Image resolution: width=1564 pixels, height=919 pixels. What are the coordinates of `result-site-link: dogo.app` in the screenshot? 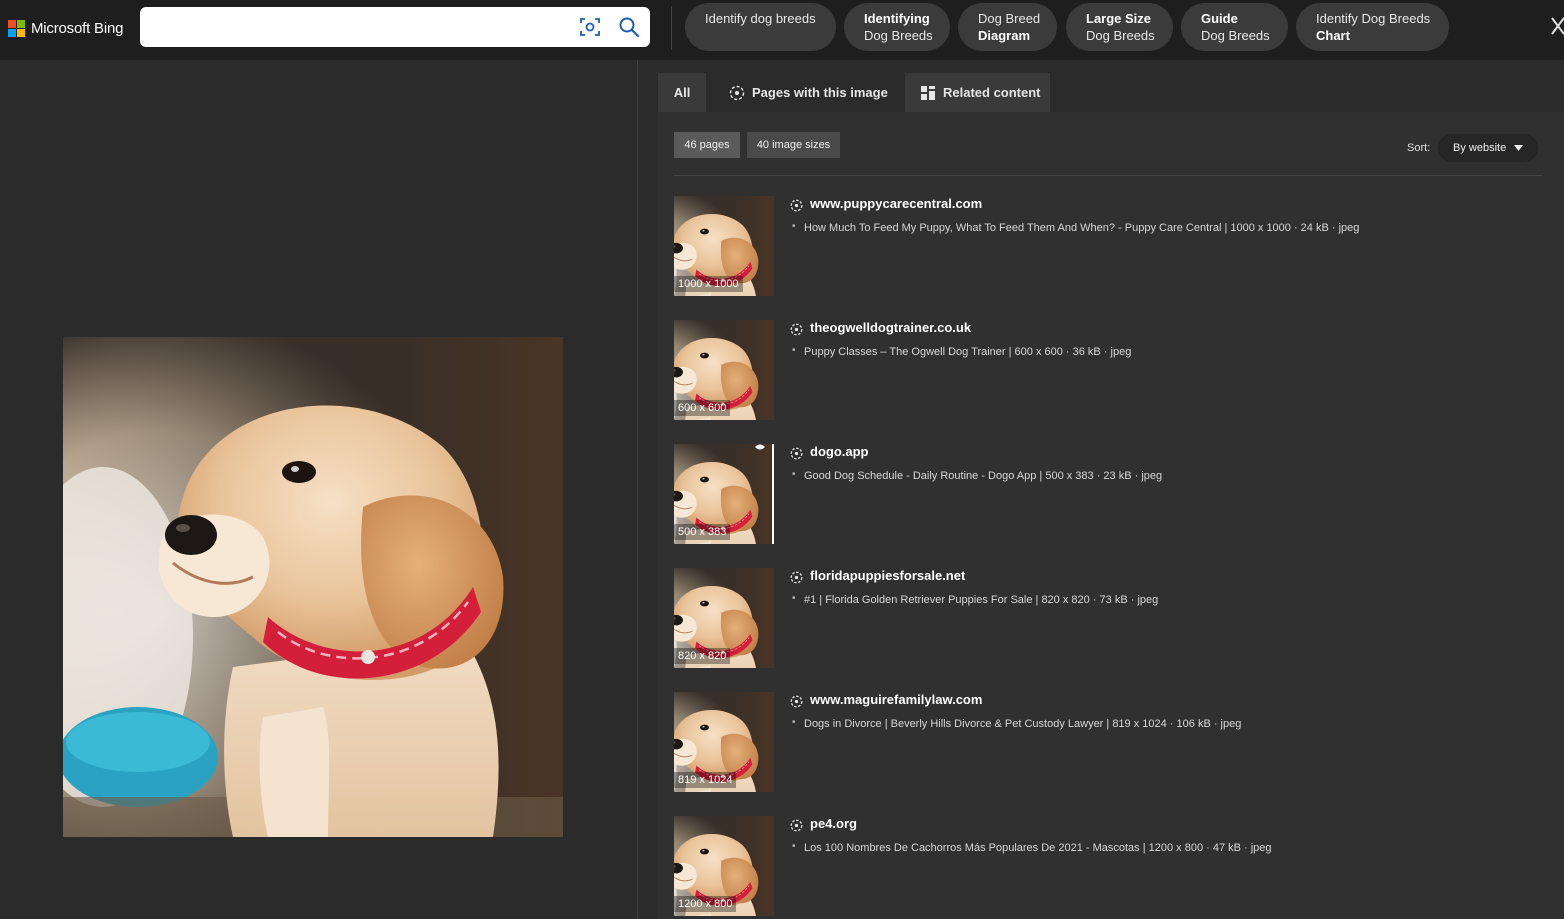 It's located at (839, 451).